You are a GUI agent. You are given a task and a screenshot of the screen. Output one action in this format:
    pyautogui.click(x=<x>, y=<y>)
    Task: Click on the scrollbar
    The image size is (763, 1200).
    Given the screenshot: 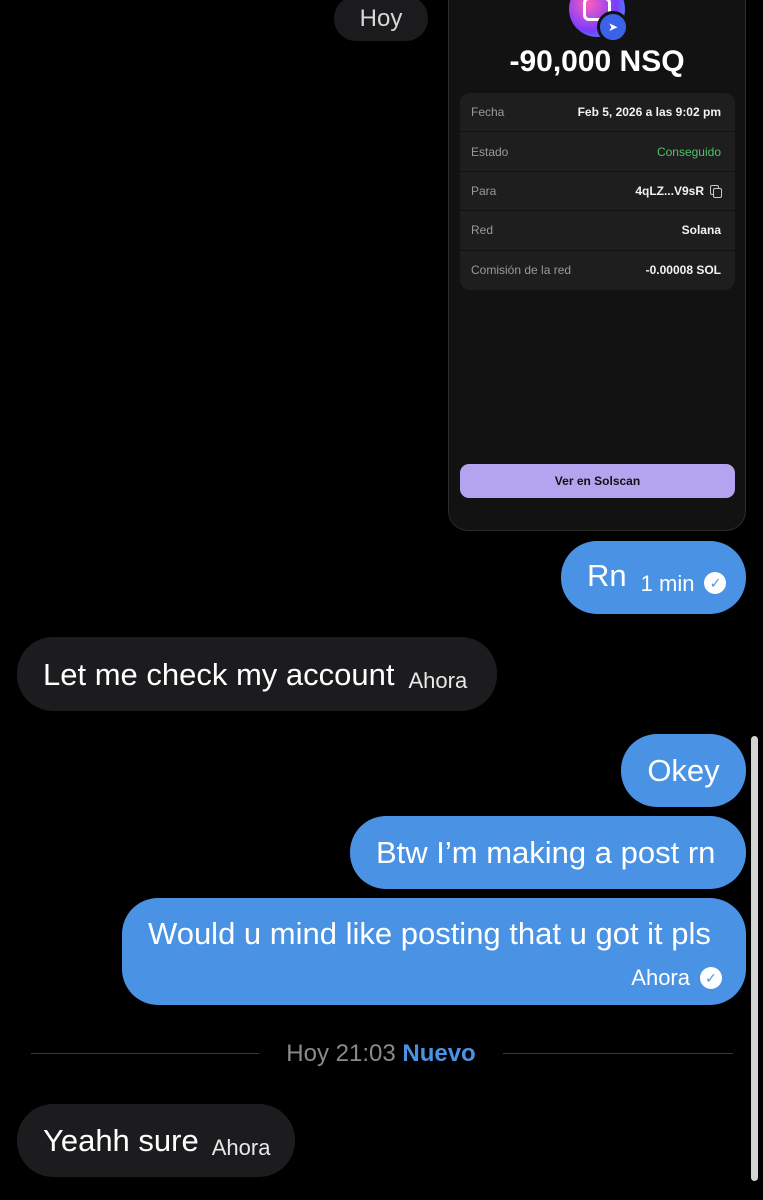 What is the action you would take?
    pyautogui.click(x=754, y=958)
    